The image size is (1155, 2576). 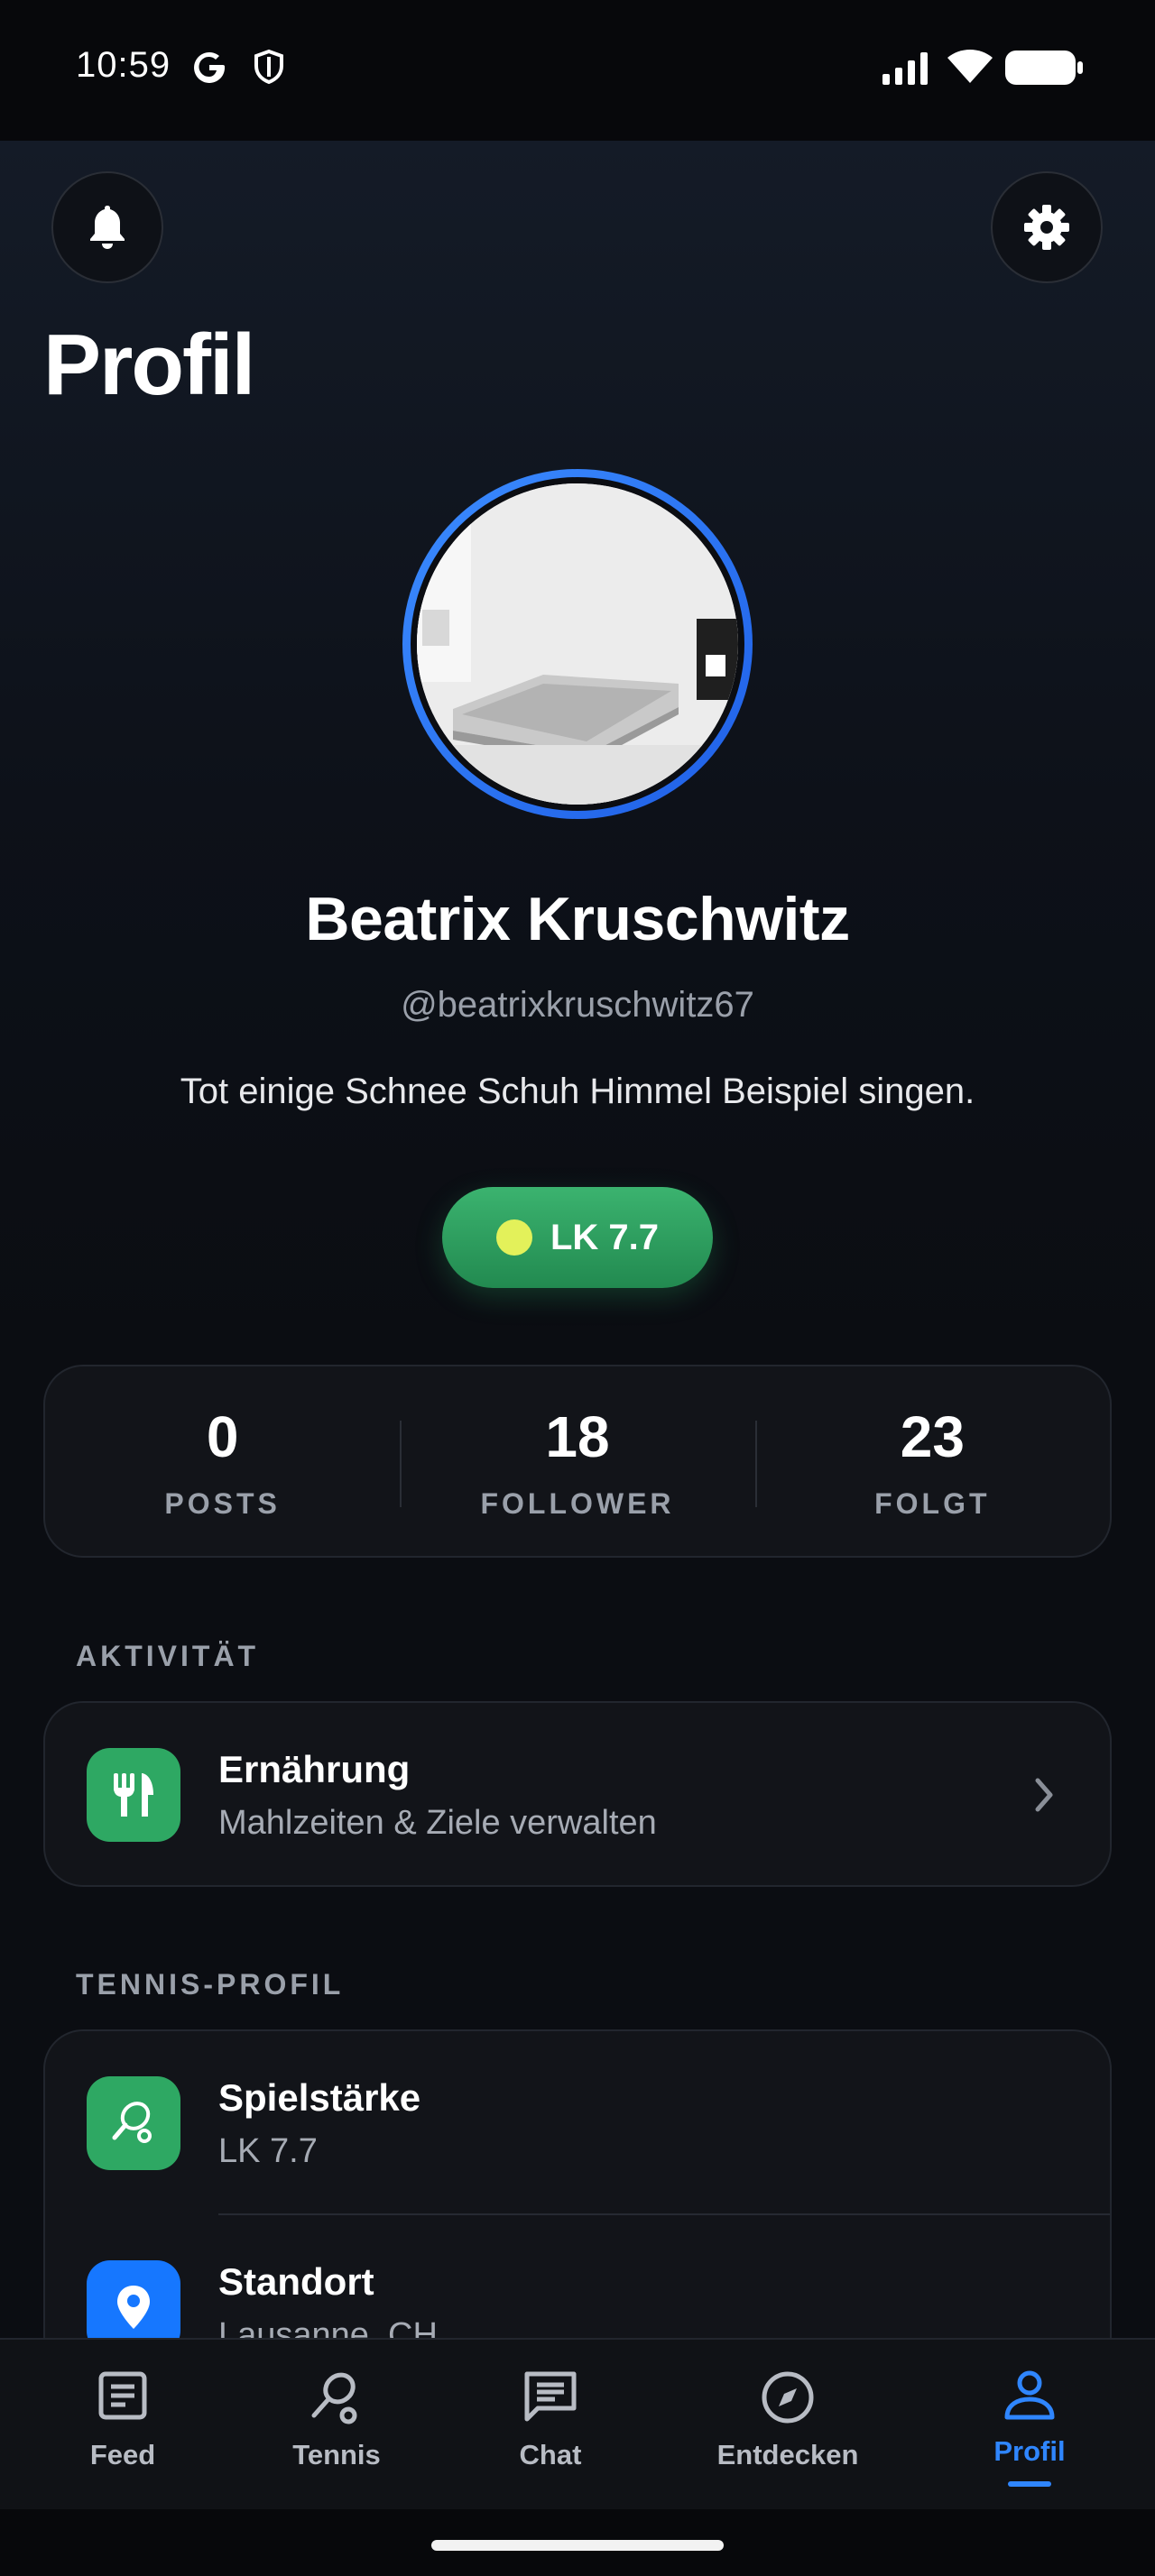 I want to click on stat-value: 18, so click(x=577, y=1437).